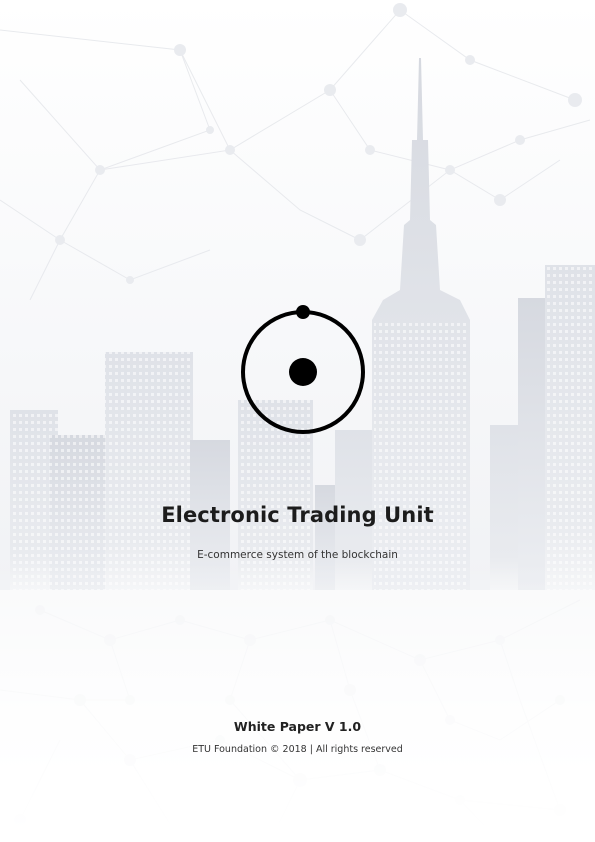  Describe the element at coordinates (297, 515) in the screenshot. I see `document-title: Electronic Trading Unit` at that location.